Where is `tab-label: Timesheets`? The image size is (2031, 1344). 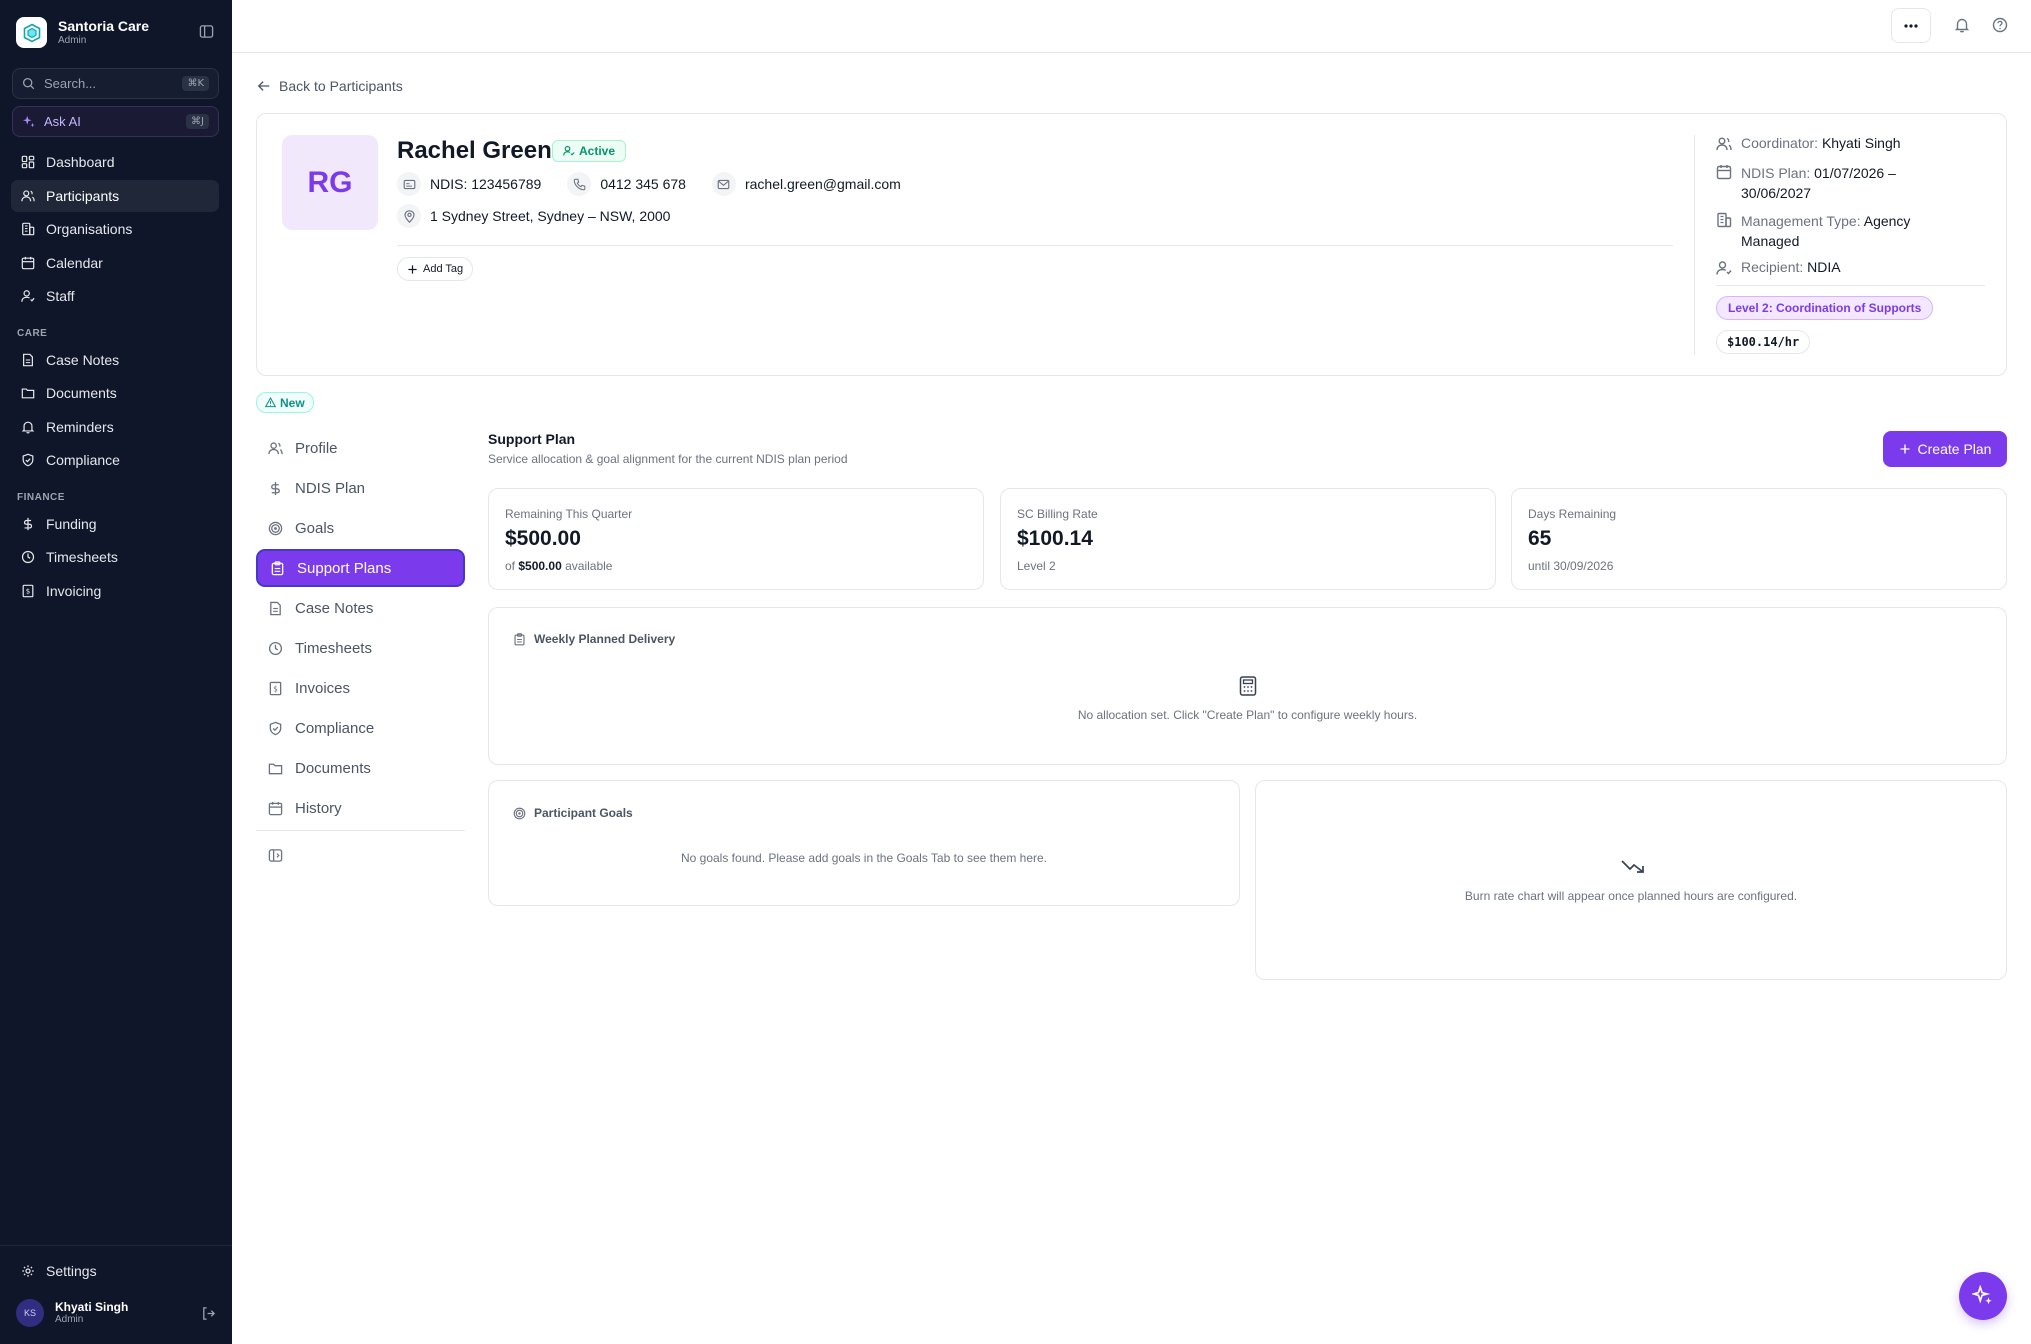 tab-label: Timesheets is located at coordinates (333, 648).